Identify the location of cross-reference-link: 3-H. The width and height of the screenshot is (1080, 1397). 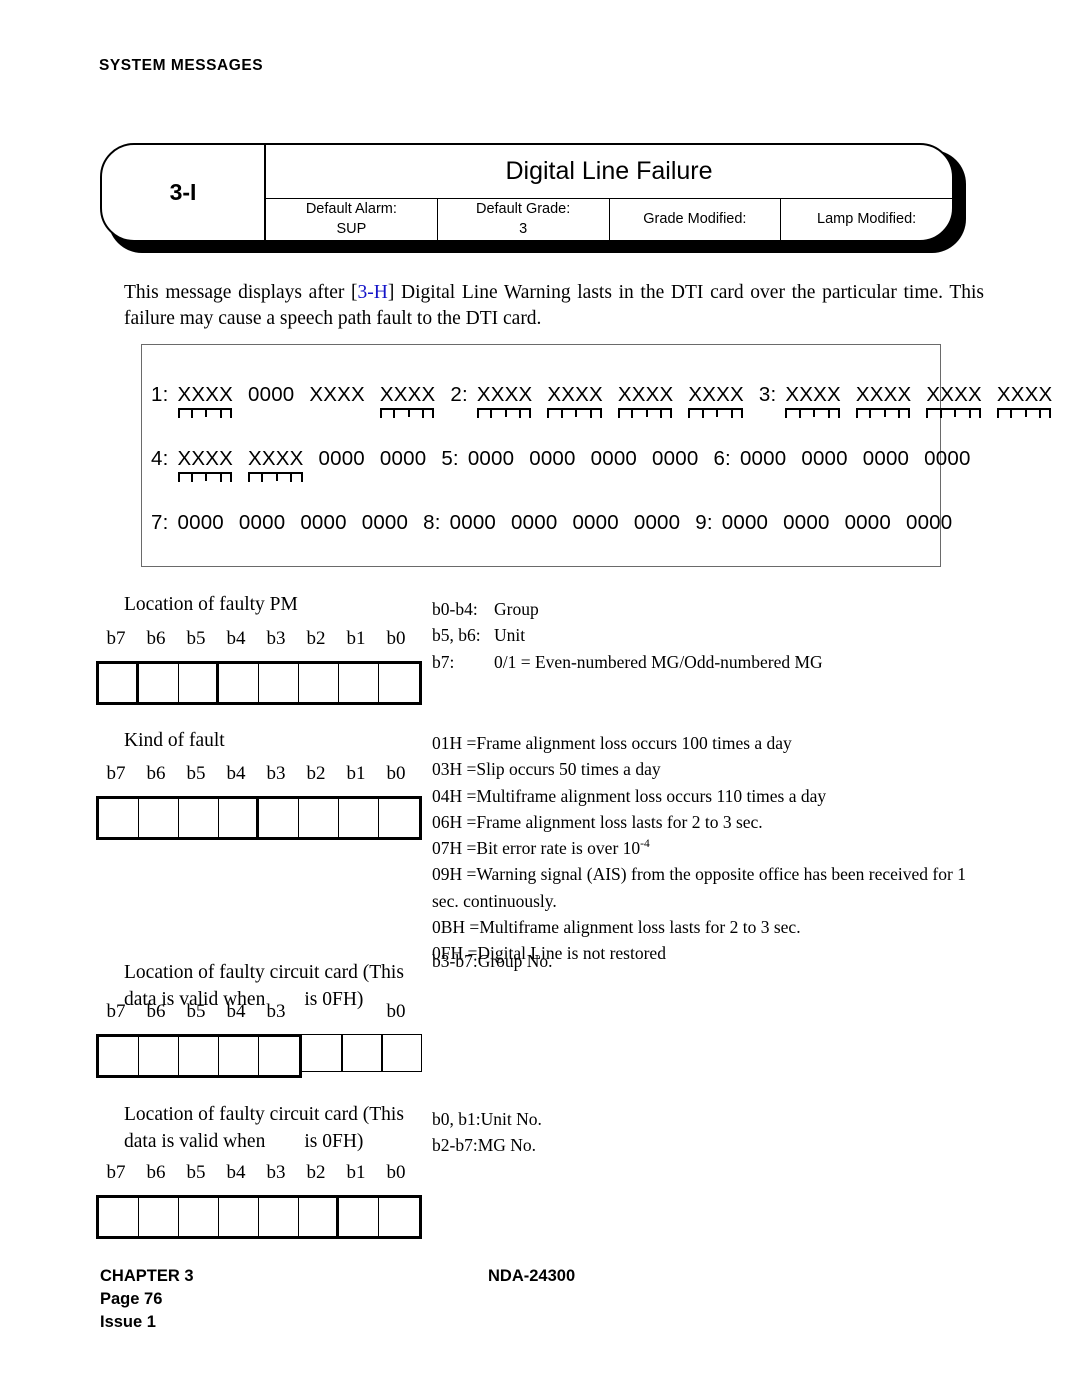
(373, 292).